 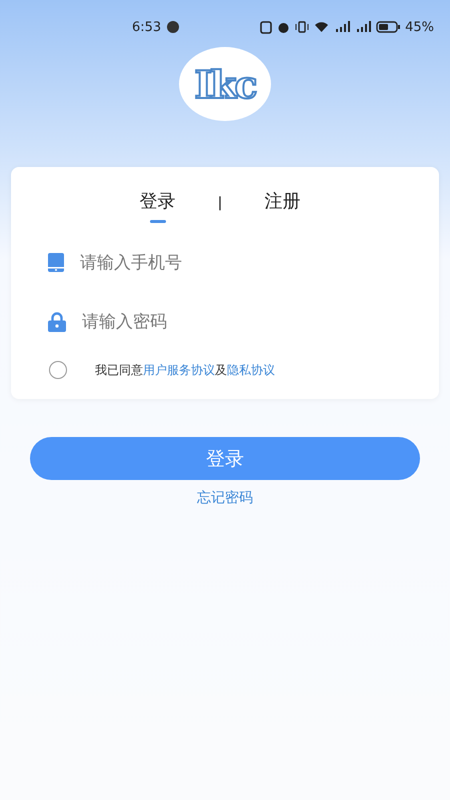 What do you see at coordinates (225, 498) in the screenshot?
I see `forgot-password-link: 忘记密码` at bounding box center [225, 498].